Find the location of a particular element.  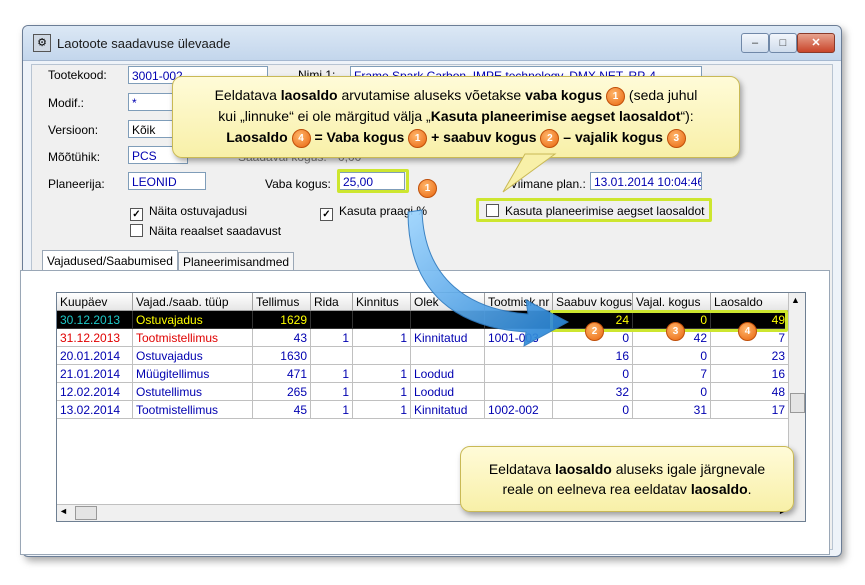

cell-tellimus: 43 is located at coordinates (282, 338).